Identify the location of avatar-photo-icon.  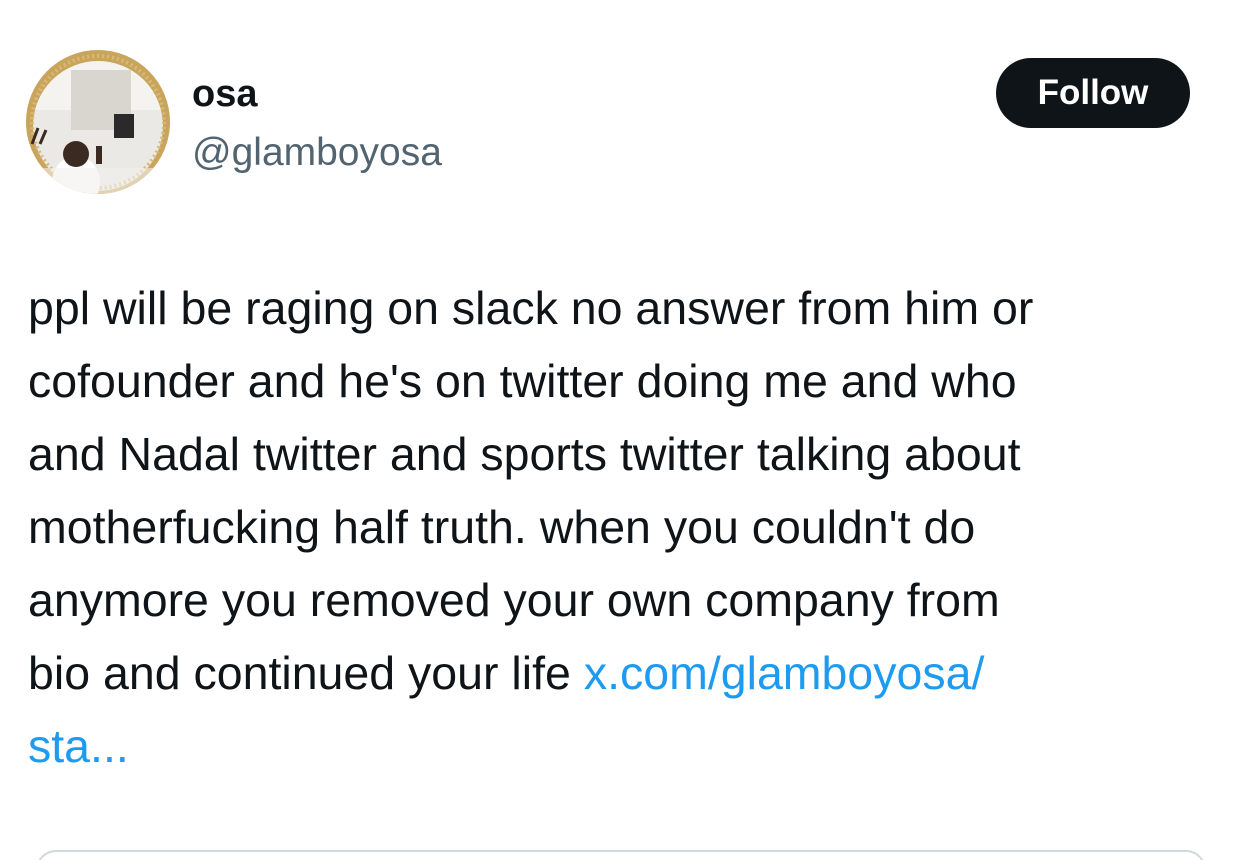
(98, 122).